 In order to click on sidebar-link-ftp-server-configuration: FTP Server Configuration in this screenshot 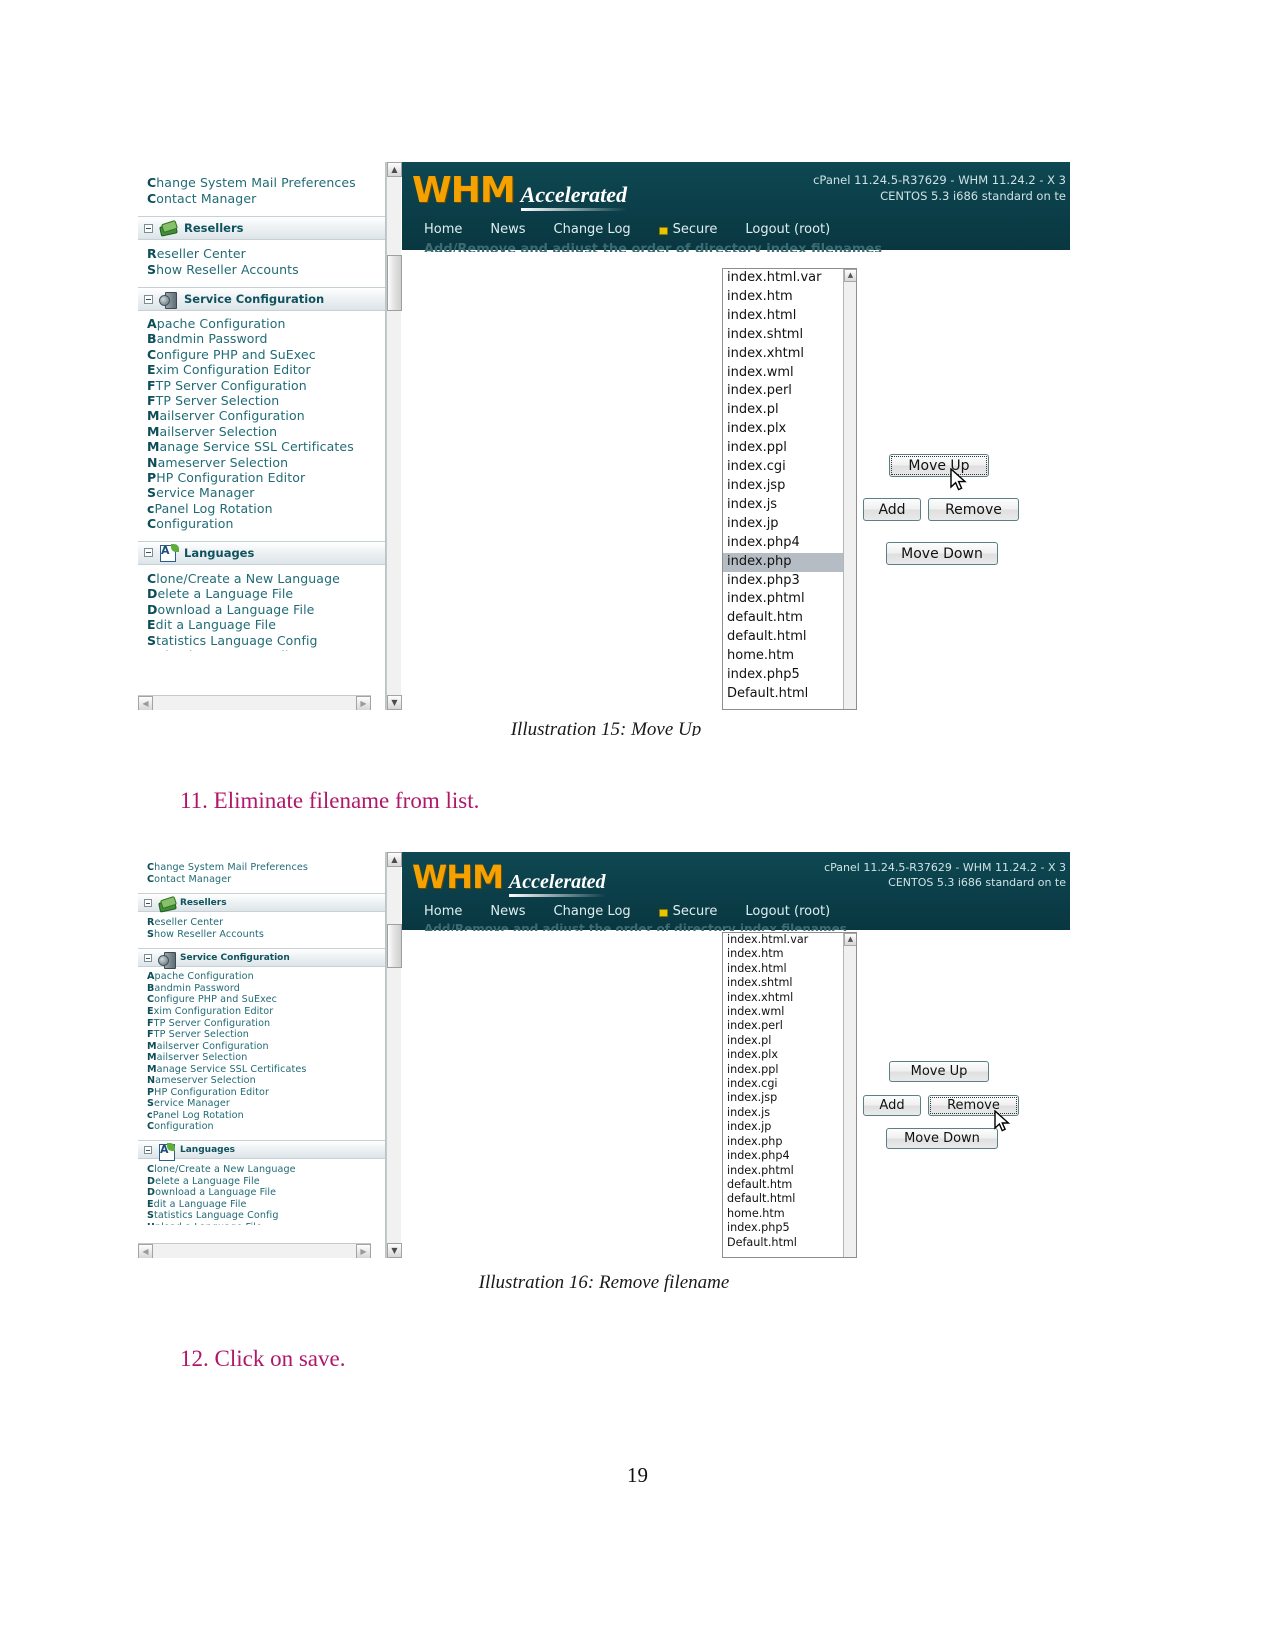, I will do `click(266, 1024)`.